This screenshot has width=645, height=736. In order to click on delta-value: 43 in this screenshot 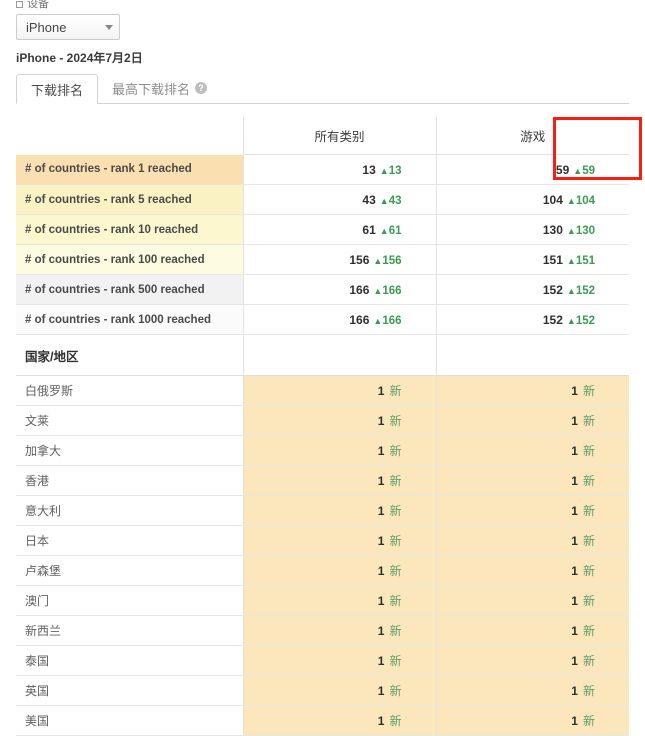, I will do `click(395, 200)`.